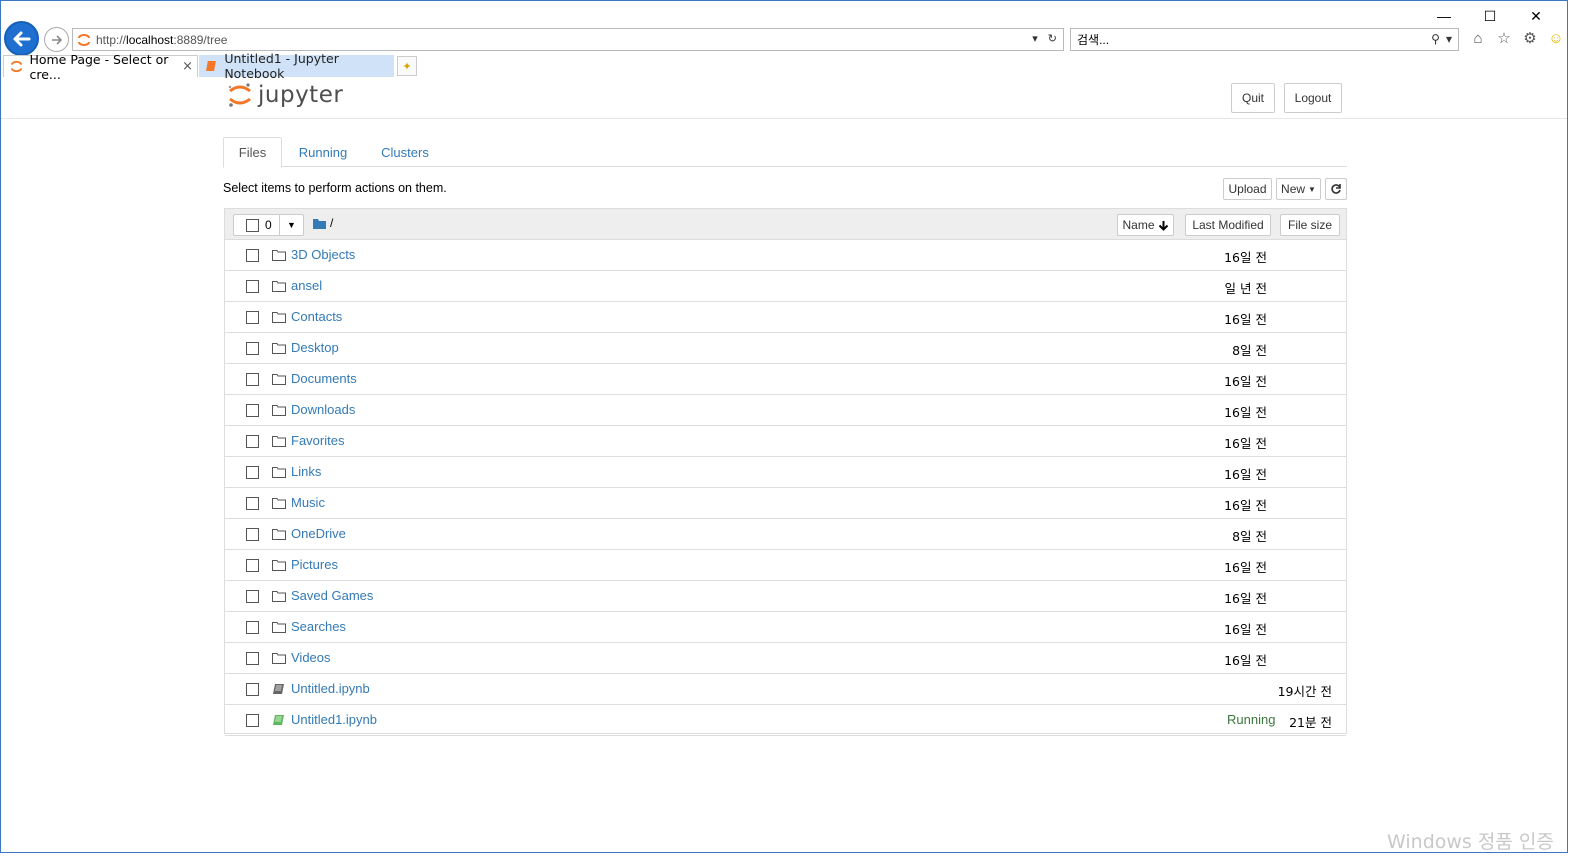  Describe the element at coordinates (1470, 842) in the screenshot. I see `windows-activation-watermark: Windows 정품 인증` at that location.